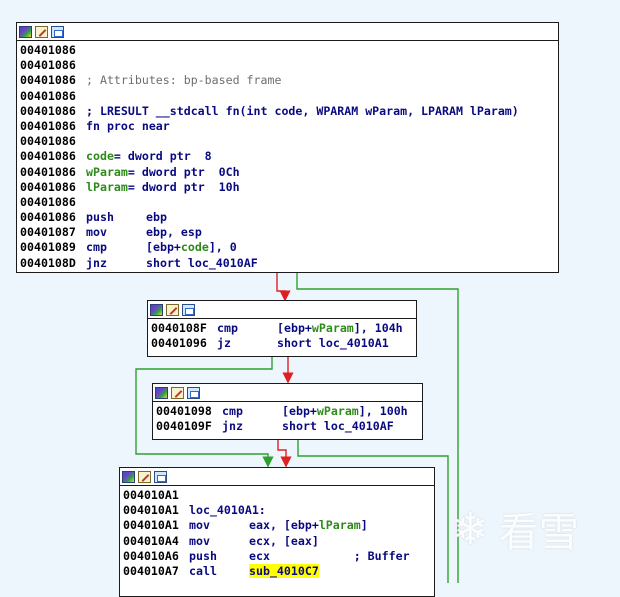 Image resolution: width=620 pixels, height=597 pixels. What do you see at coordinates (151, 570) in the screenshot?
I see `address-label: 004010A7` at bounding box center [151, 570].